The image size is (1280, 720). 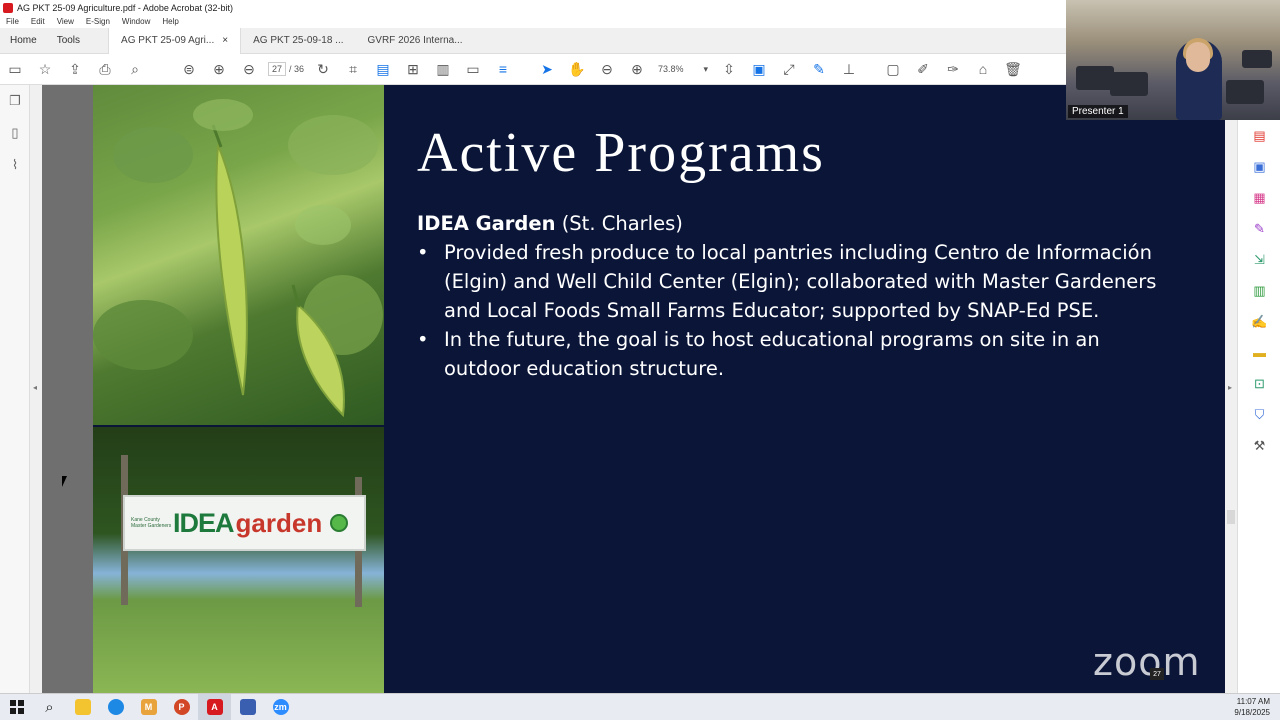 What do you see at coordinates (15, 165) in the screenshot?
I see `attachments-icon: ⌇` at bounding box center [15, 165].